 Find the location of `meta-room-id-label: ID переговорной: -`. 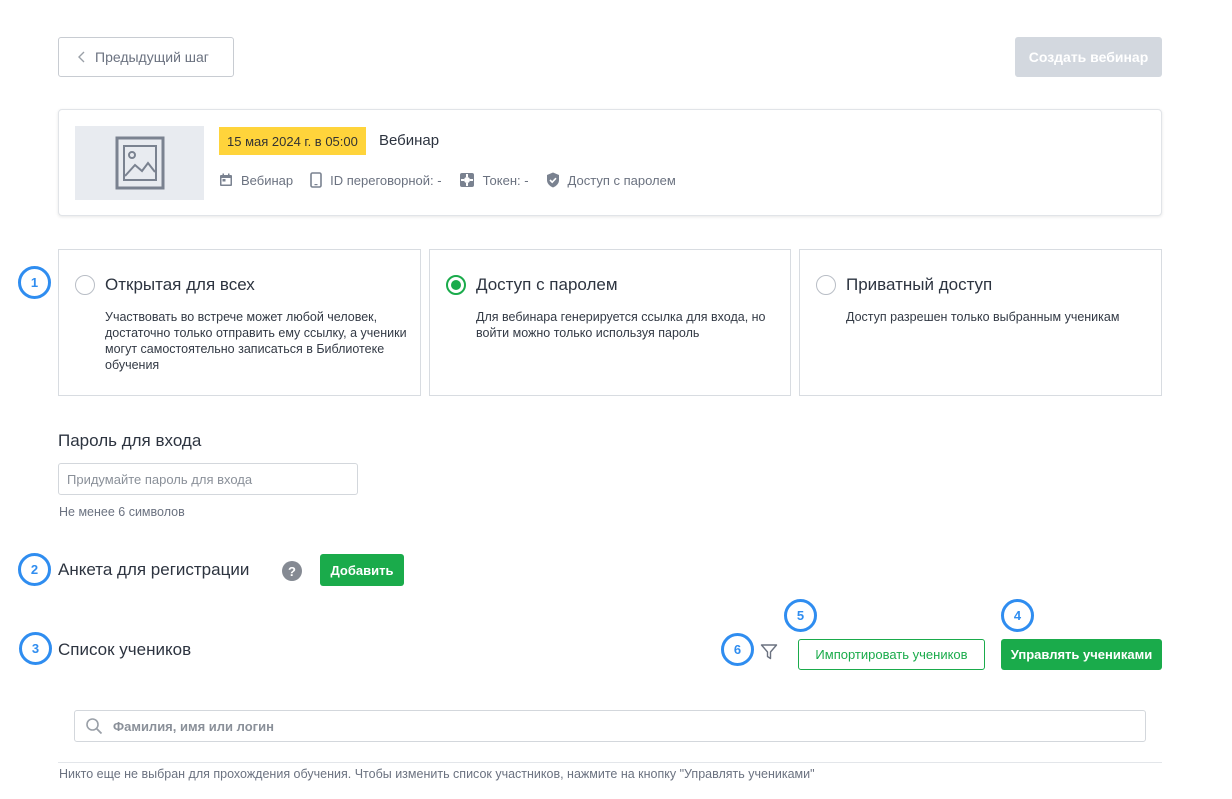

meta-room-id-label: ID переговорной: - is located at coordinates (386, 180).